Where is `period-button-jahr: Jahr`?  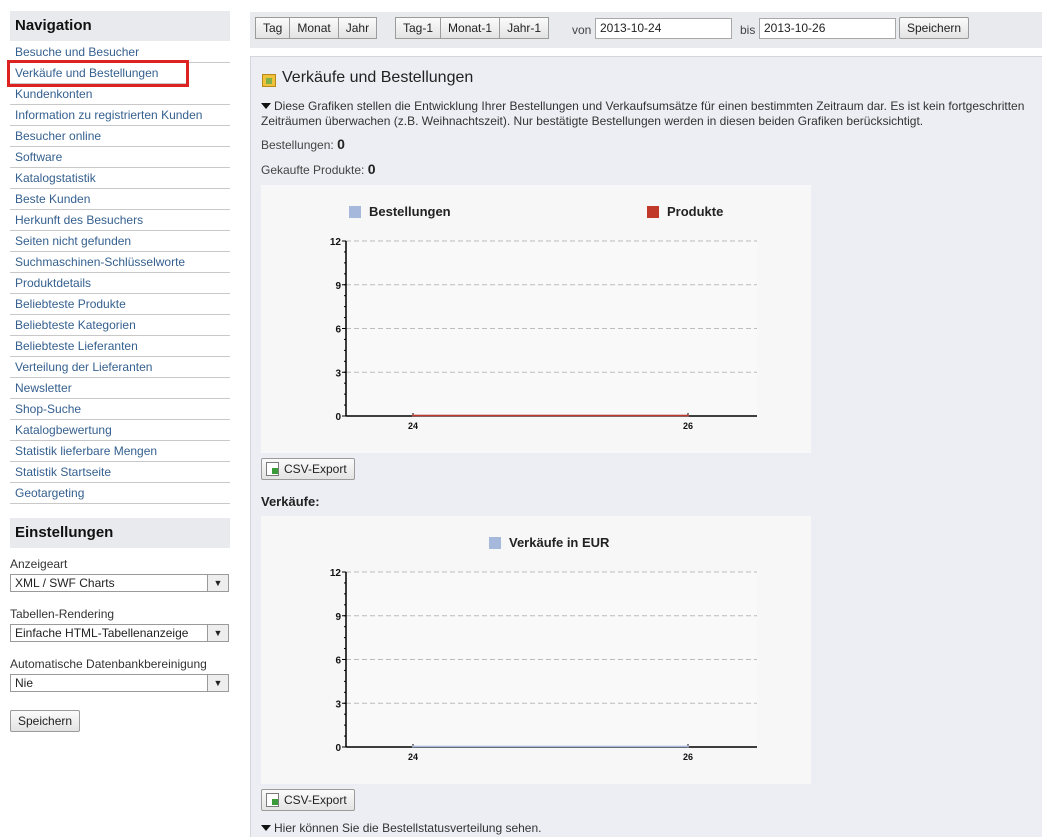
period-button-jahr: Jahr is located at coordinates (357, 28).